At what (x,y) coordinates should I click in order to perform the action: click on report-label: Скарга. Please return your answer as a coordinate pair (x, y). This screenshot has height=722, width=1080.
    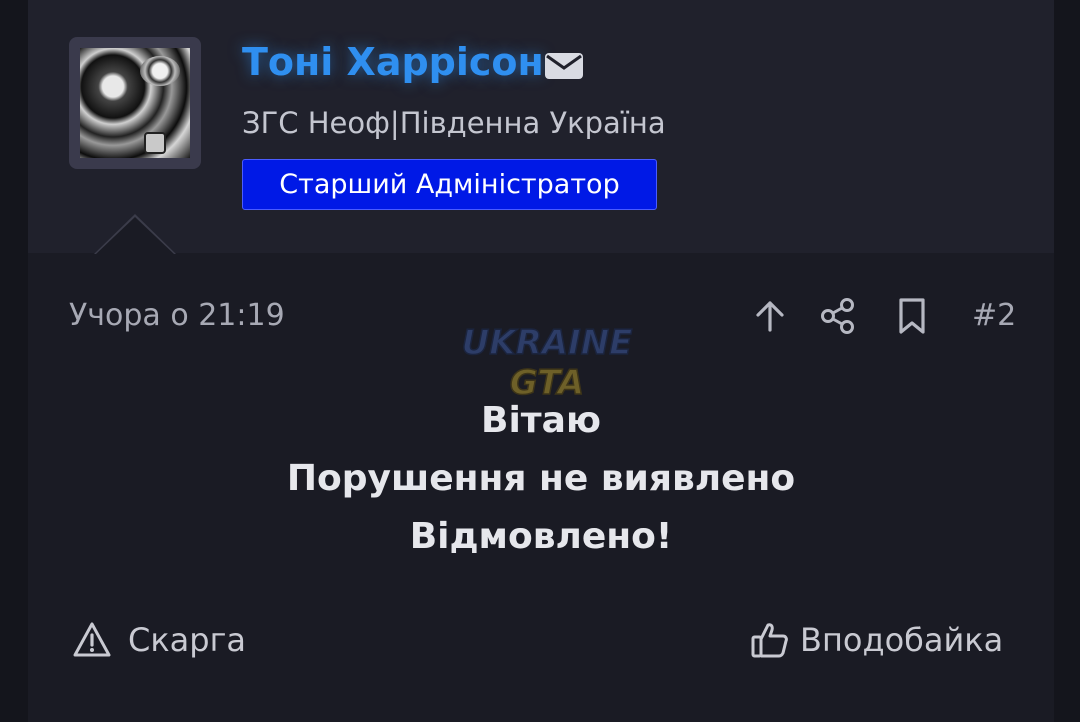
    Looking at the image, I should click on (187, 640).